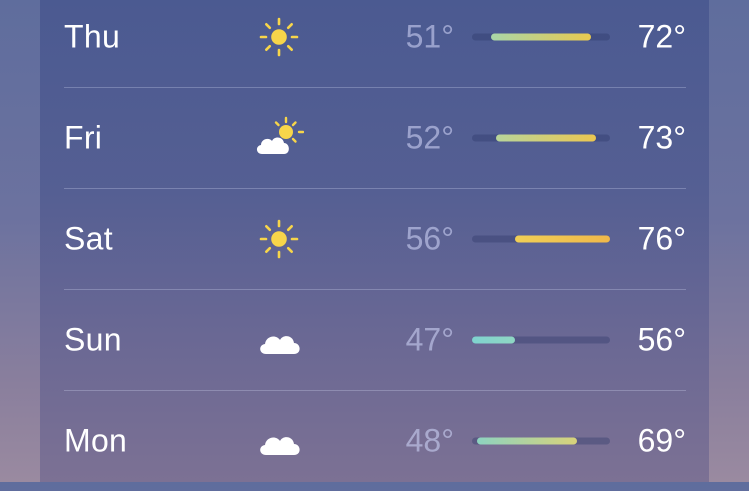  What do you see at coordinates (661, 440) in the screenshot?
I see `high-temp: 69°` at bounding box center [661, 440].